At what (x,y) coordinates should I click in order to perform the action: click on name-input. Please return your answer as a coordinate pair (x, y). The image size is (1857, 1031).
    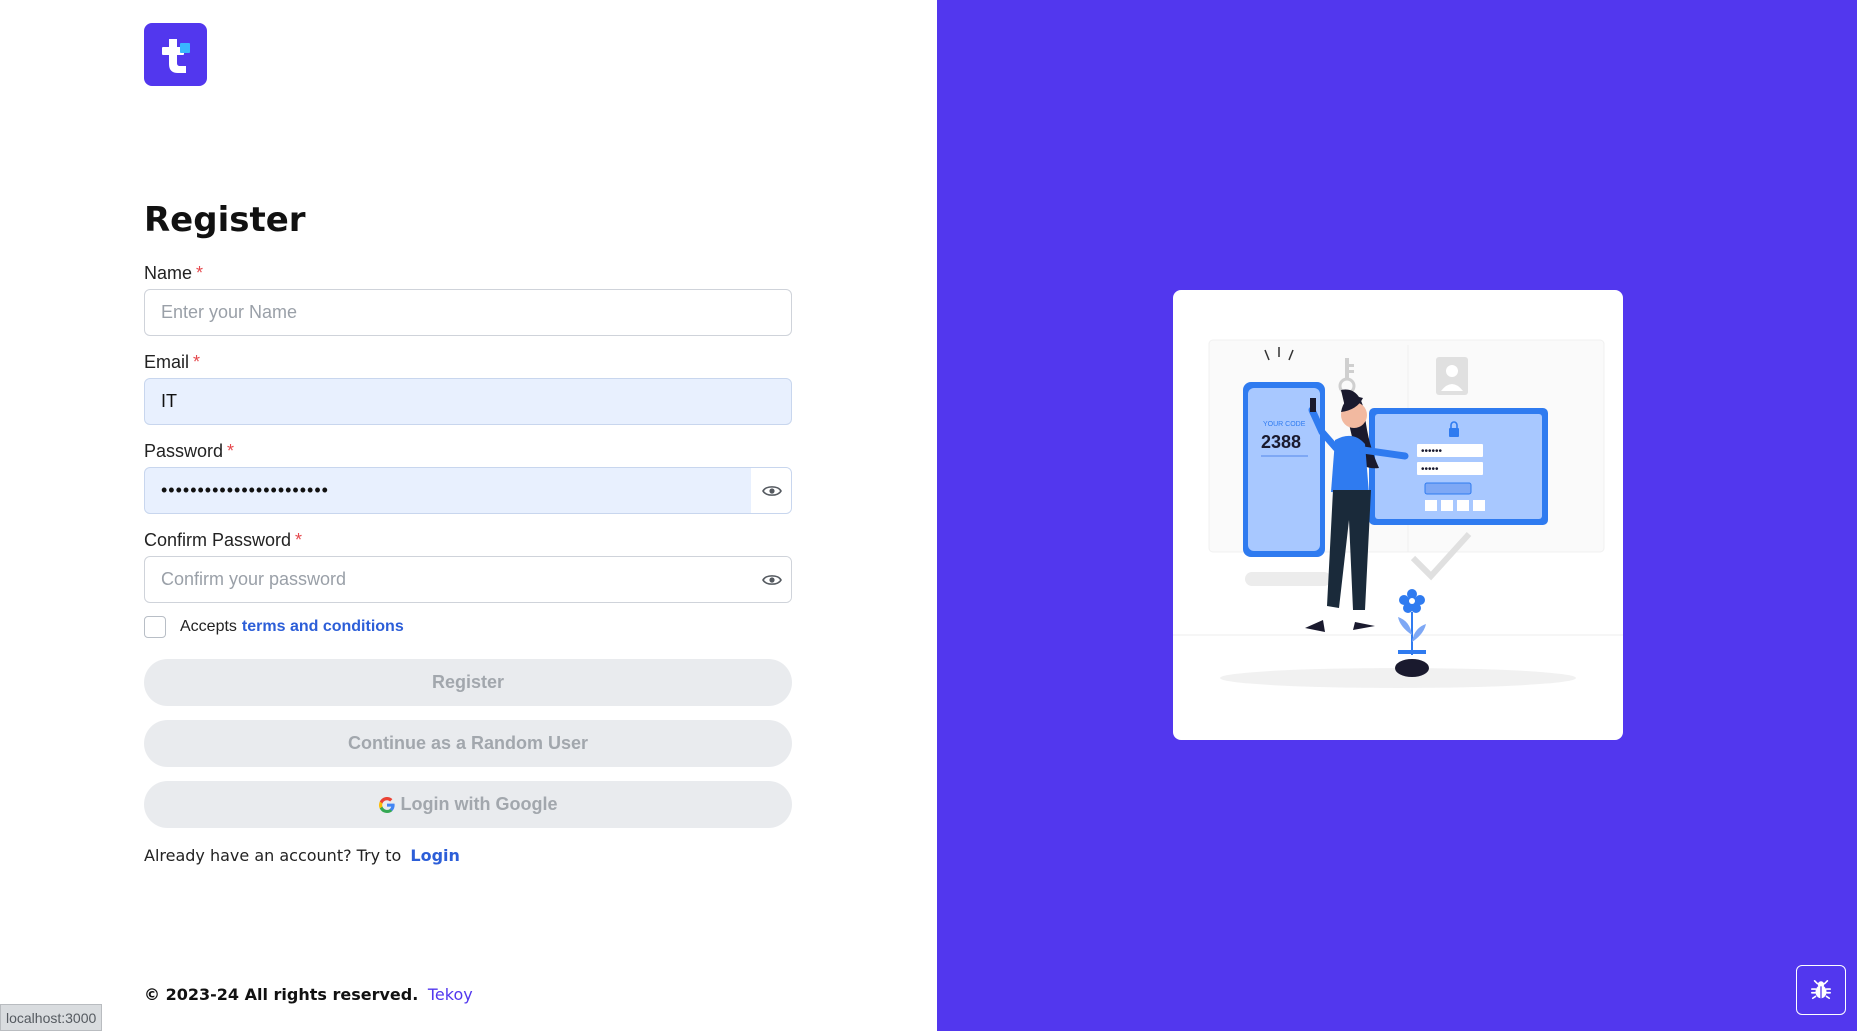
    Looking at the image, I should click on (468, 312).